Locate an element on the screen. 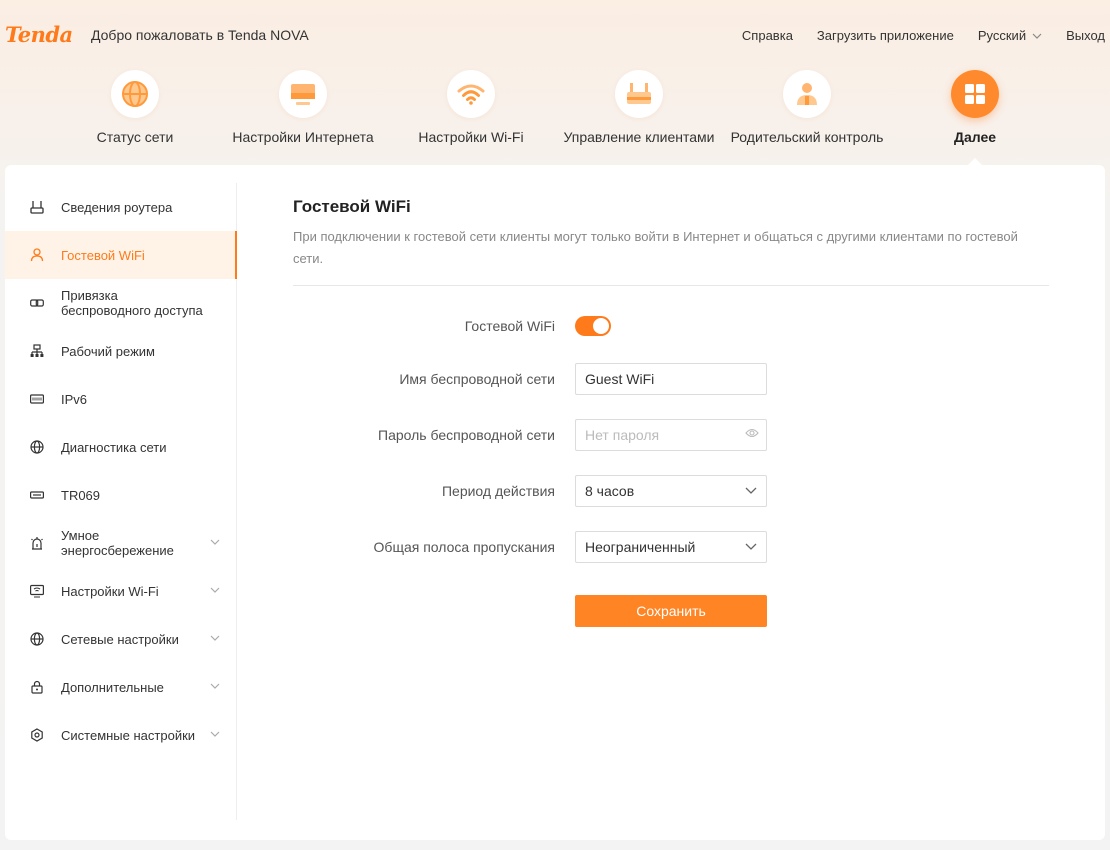  wifi-icon is located at coordinates (471, 94).